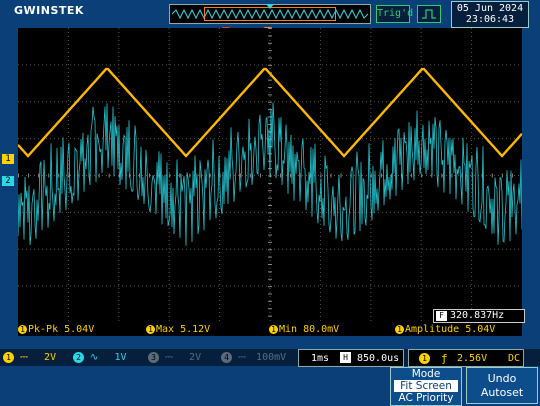  I want to click on measurement-min: 1 Min 80.0mV, so click(304, 329).